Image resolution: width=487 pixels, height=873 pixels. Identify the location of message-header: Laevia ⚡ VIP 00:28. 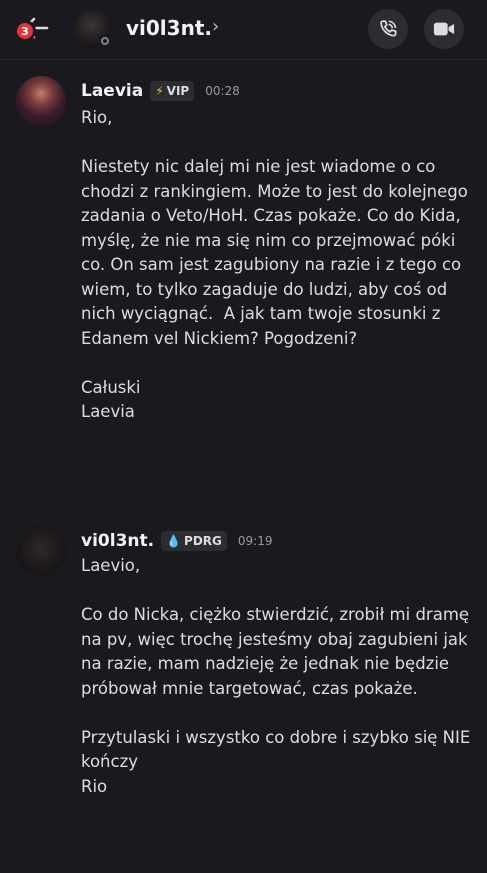
(160, 91).